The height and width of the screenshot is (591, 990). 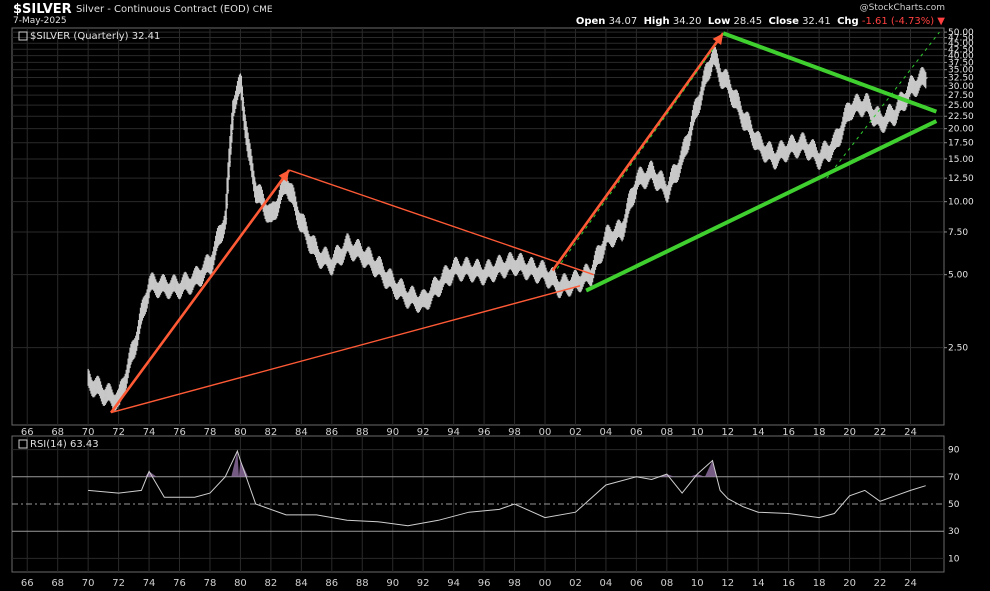 What do you see at coordinates (961, 179) in the screenshot?
I see `y-tick-label: 12.50` at bounding box center [961, 179].